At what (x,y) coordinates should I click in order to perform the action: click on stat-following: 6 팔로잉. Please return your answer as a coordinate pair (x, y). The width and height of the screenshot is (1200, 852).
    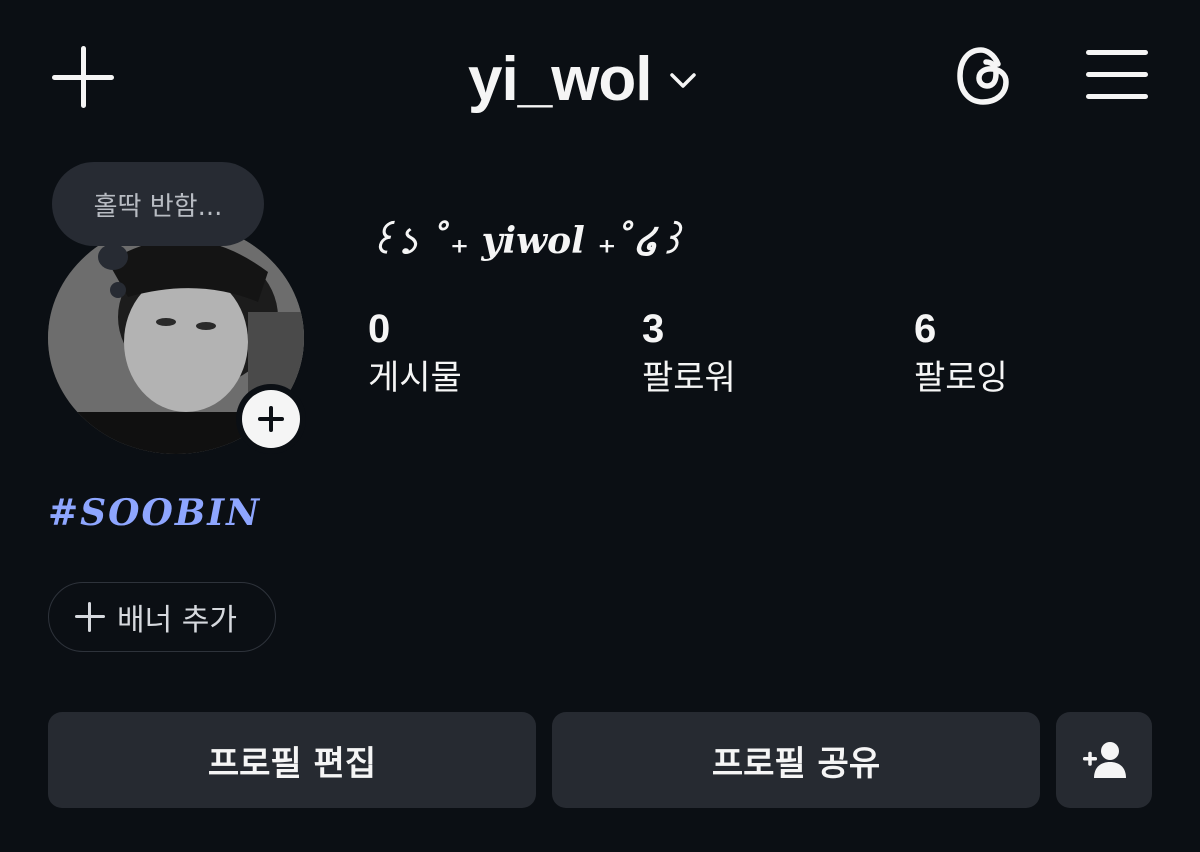
    Looking at the image, I should click on (1014, 355).